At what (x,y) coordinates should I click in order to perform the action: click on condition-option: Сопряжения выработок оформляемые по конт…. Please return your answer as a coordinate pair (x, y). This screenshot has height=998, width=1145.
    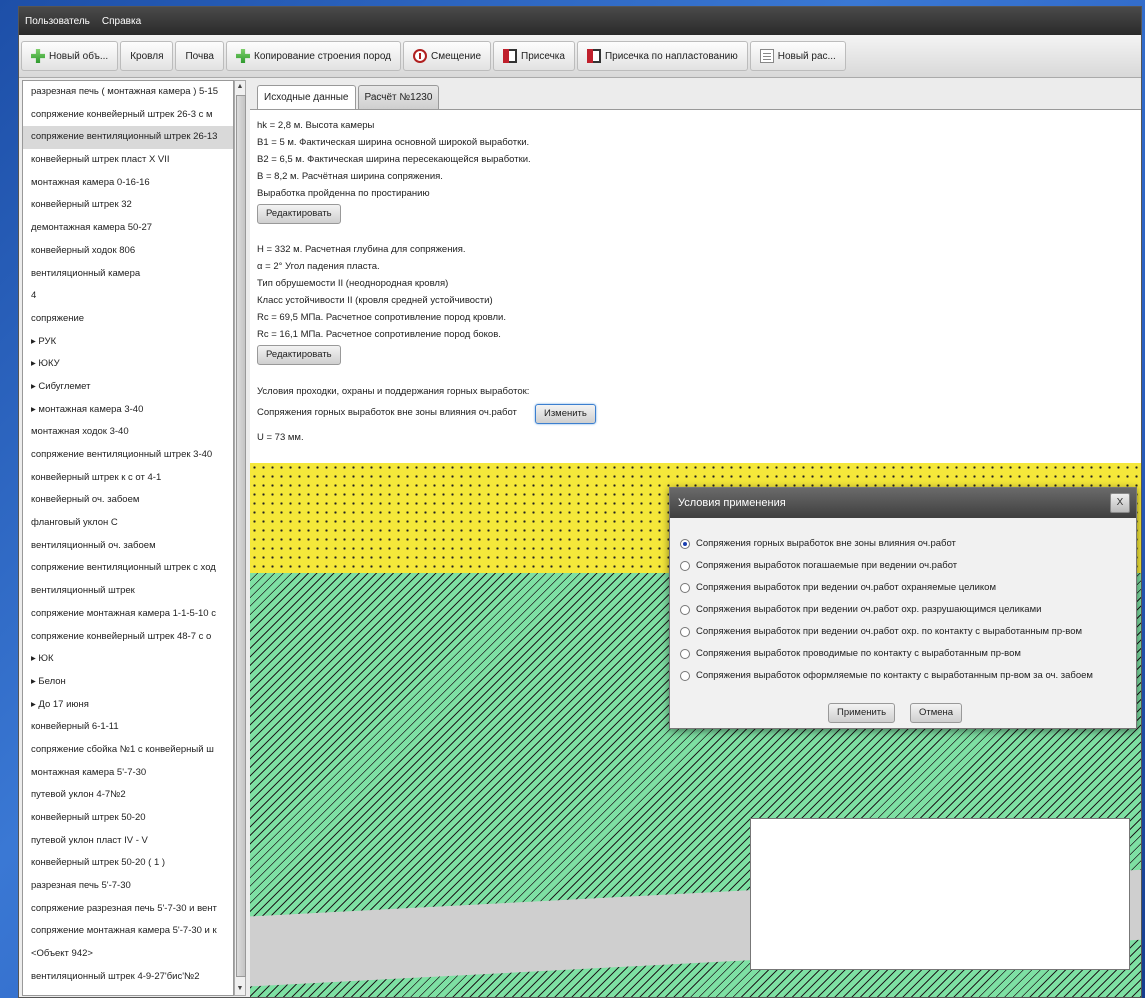
    Looking at the image, I should click on (886, 675).